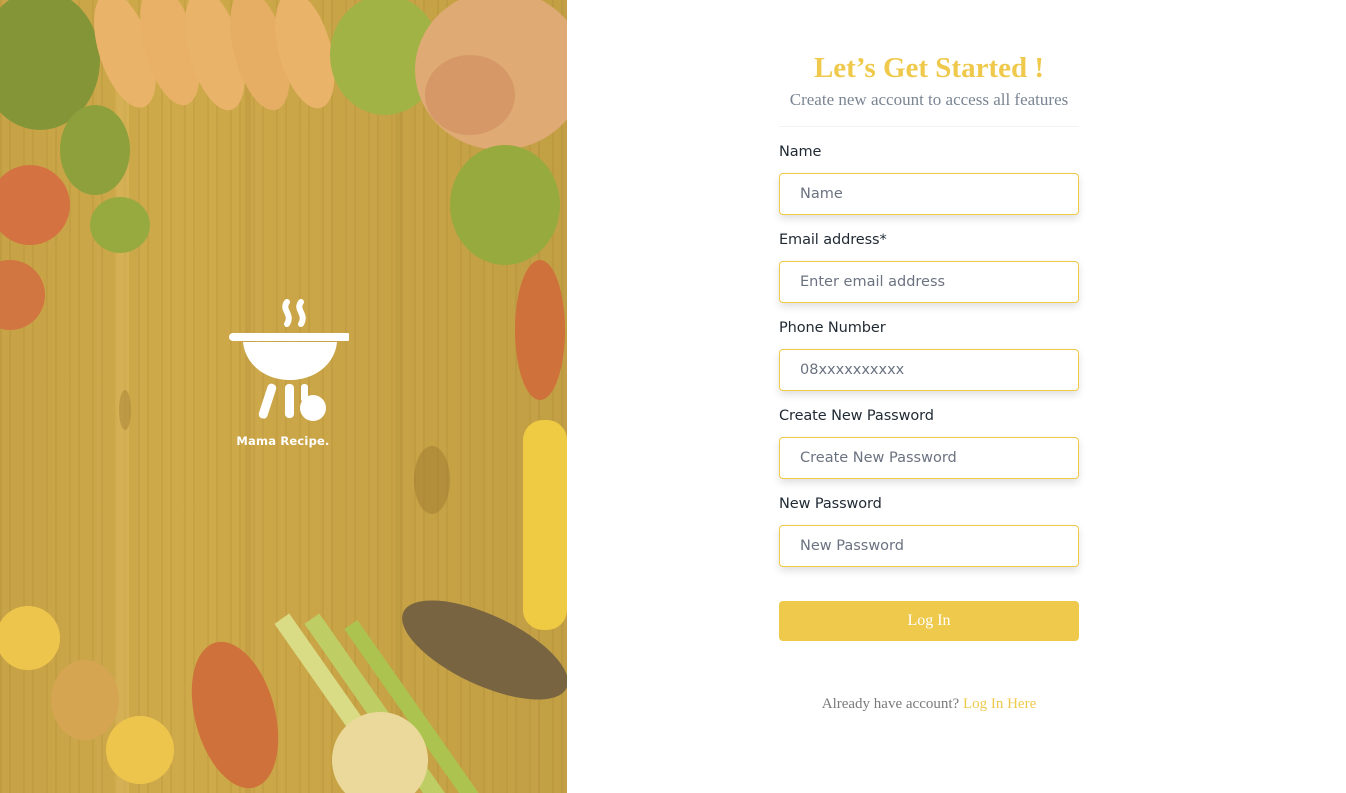 This screenshot has height=793, width=1346. I want to click on login-prompt: Already have account? Log In Here, so click(929, 704).